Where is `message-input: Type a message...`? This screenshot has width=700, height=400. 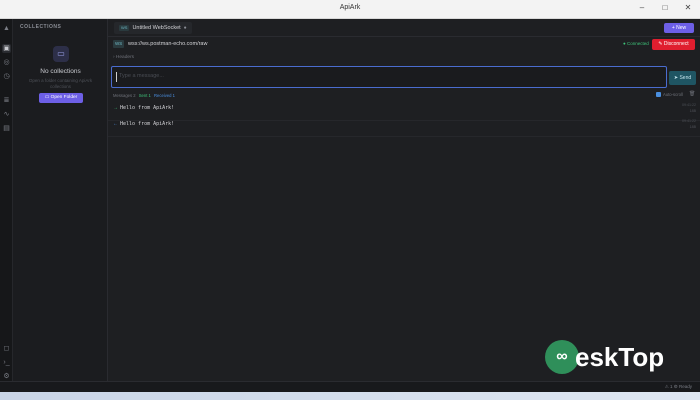 message-input: Type a message... is located at coordinates (389, 77).